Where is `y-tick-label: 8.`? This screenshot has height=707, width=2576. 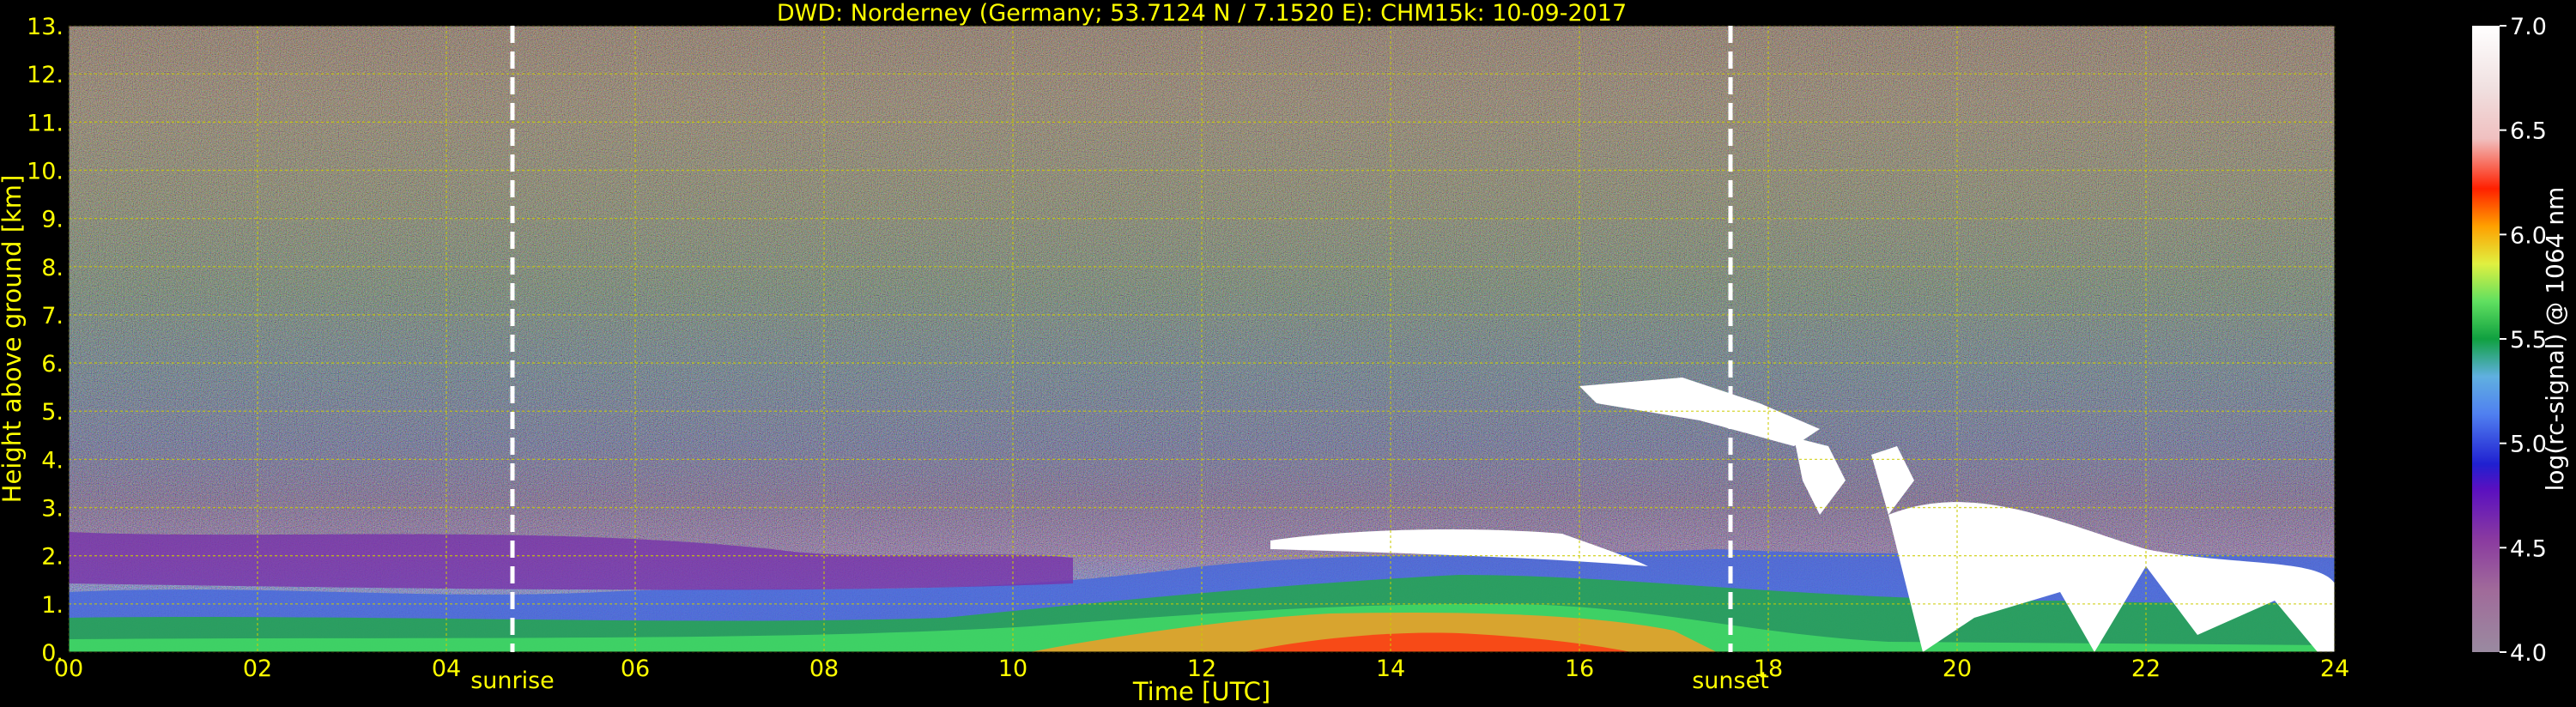 y-tick-label: 8. is located at coordinates (52, 268).